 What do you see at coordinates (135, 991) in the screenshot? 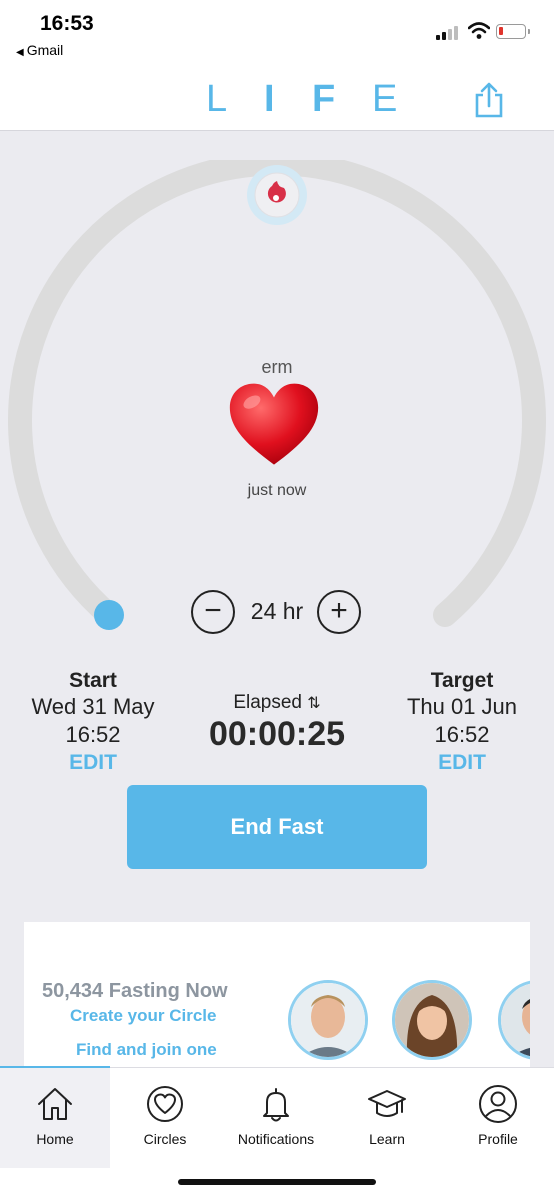
I see `fasting-now-count: 50,434 Fasting Now` at bounding box center [135, 991].